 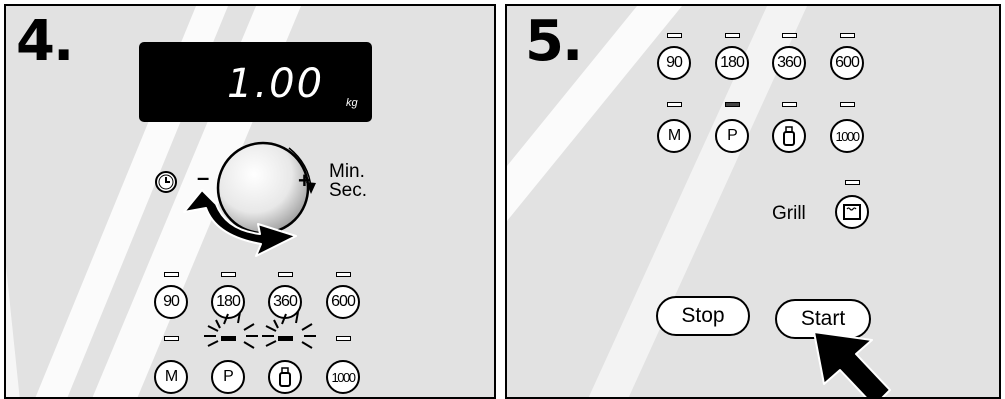 What do you see at coordinates (732, 104) in the screenshot?
I see `led-p` at bounding box center [732, 104].